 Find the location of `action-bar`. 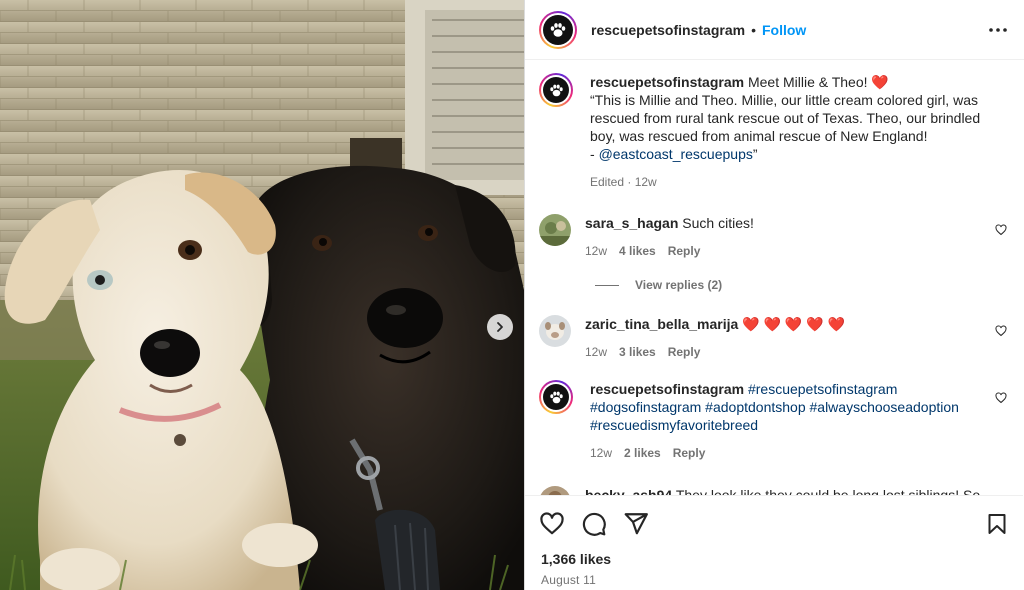

action-bar is located at coordinates (774, 517).